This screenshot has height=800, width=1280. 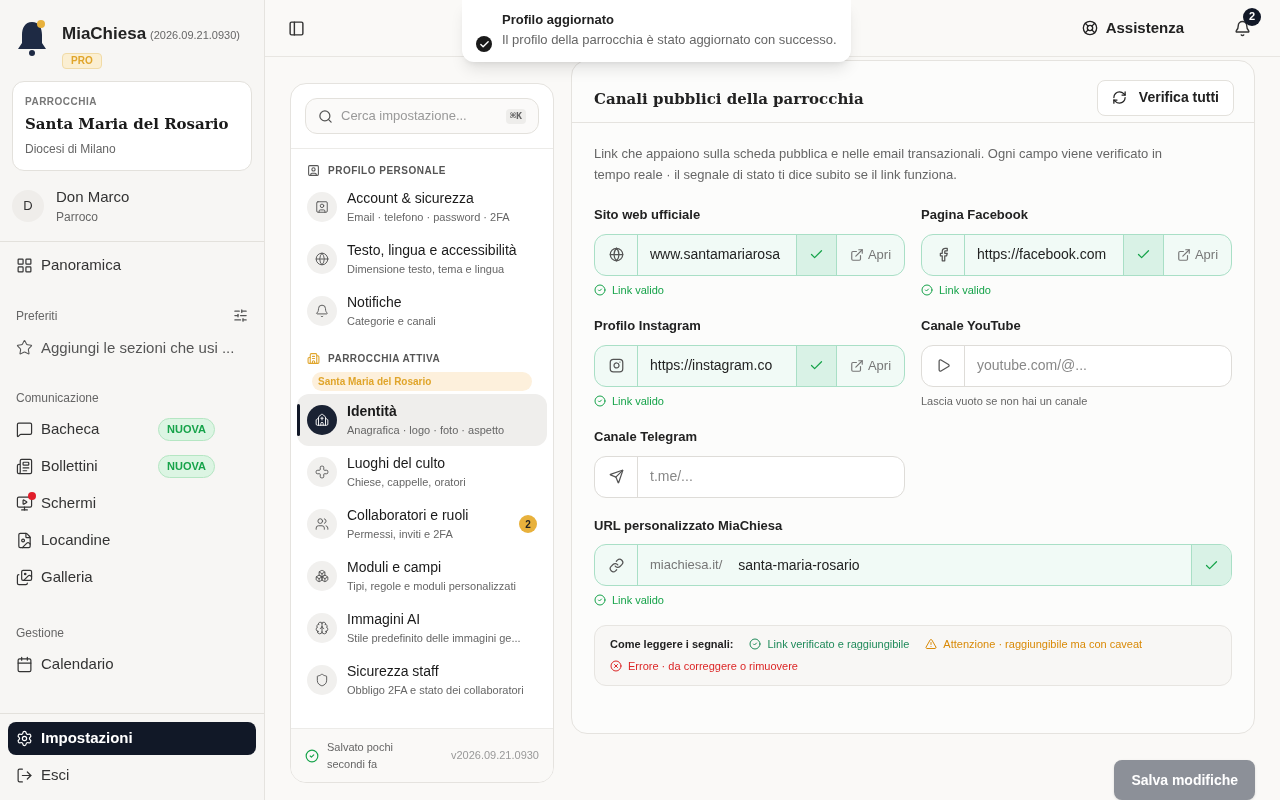 I want to click on parish-name: Santa Maria del Rosario, so click(x=127, y=124).